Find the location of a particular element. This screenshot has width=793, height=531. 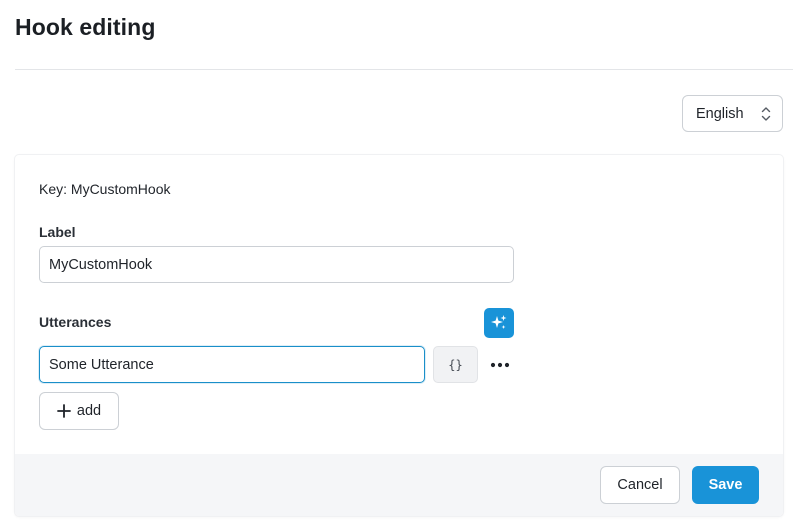

card-footer: Cancel Save is located at coordinates (399, 485).